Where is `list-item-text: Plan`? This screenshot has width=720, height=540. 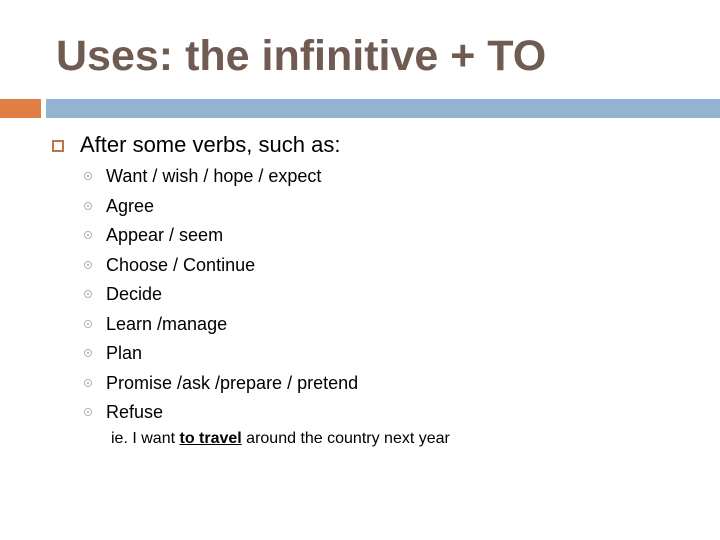 list-item-text: Plan is located at coordinates (124, 353).